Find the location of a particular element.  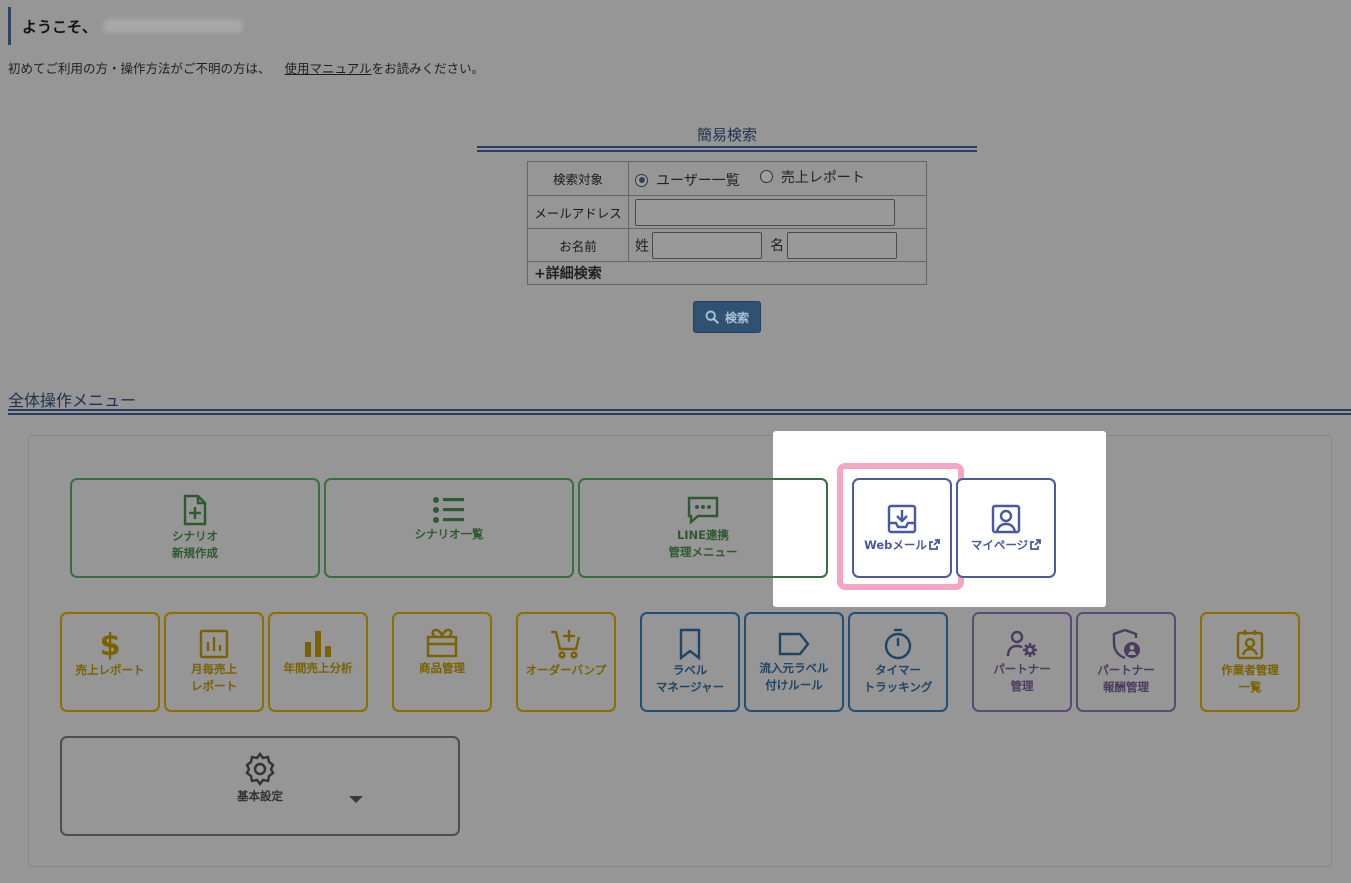

radio-unselected-icon is located at coordinates (766, 177).